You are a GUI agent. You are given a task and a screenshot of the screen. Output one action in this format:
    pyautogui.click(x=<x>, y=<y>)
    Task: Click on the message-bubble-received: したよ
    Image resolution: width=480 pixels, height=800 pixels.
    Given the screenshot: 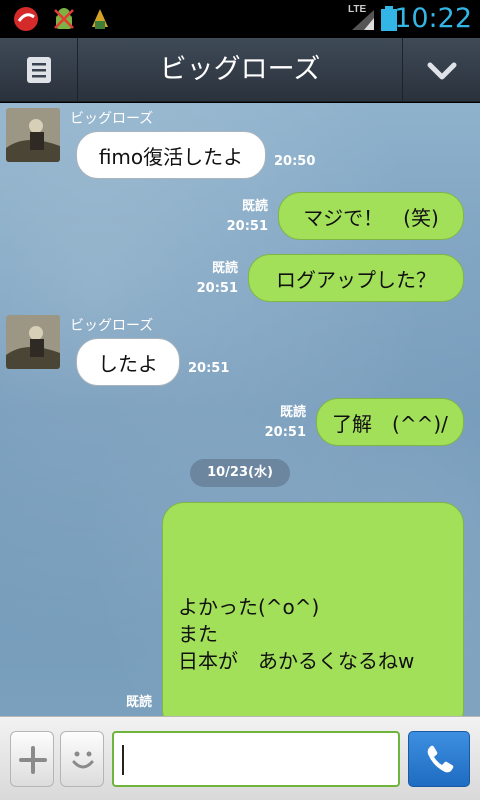 What is the action you would take?
    pyautogui.click(x=128, y=362)
    